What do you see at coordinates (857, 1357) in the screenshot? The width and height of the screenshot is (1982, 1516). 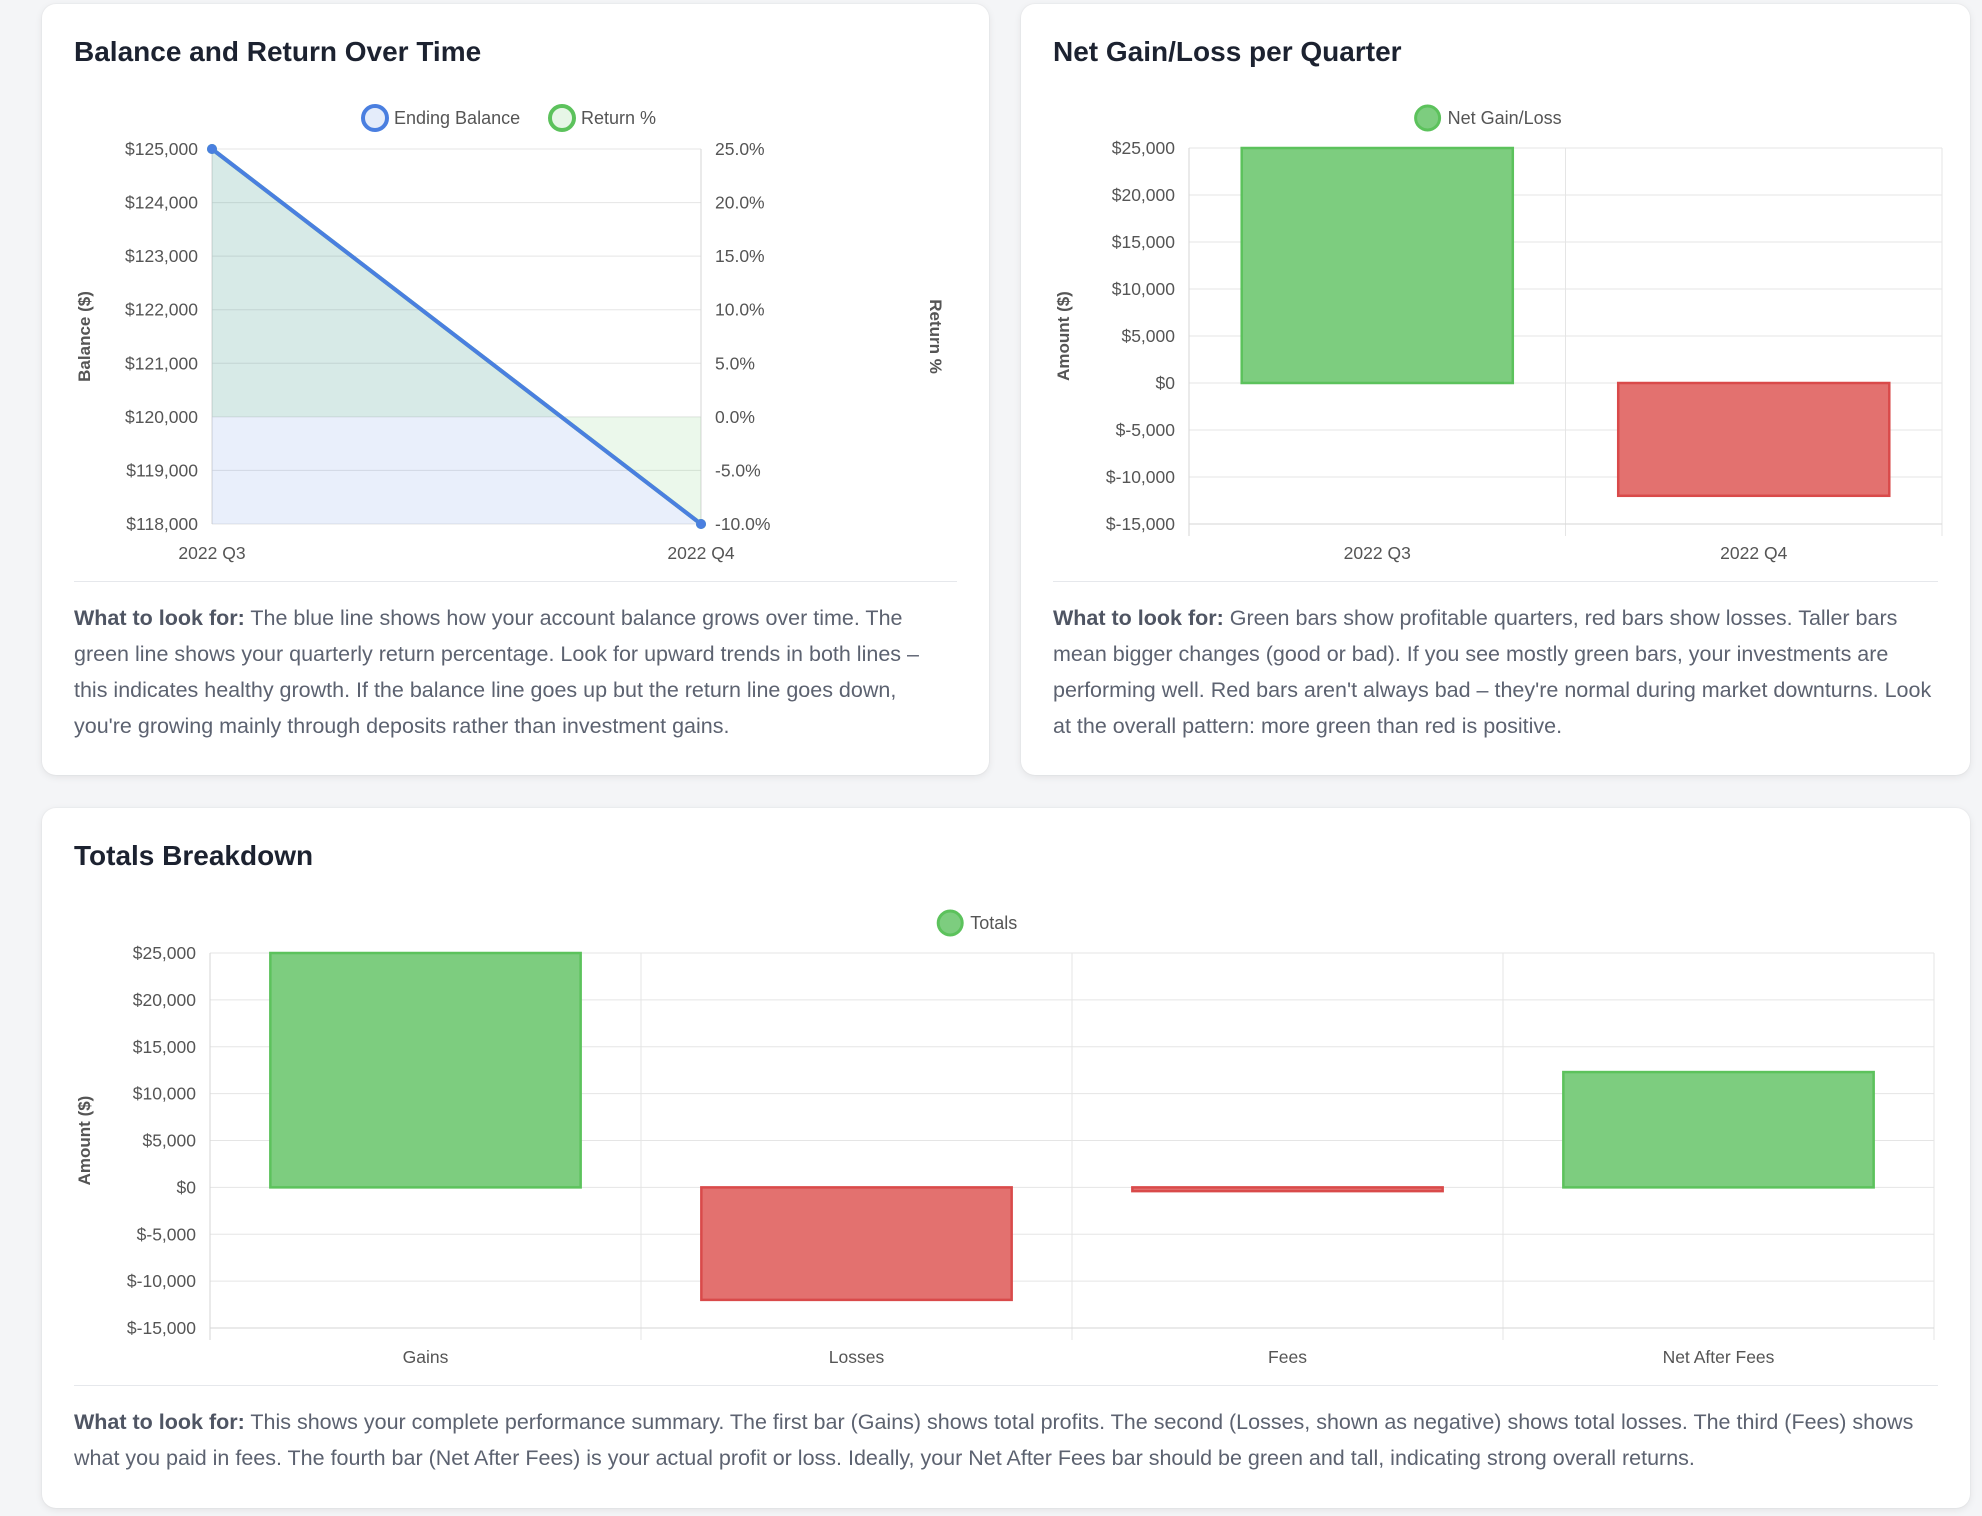 I see `x-tick-label: Losses` at bounding box center [857, 1357].